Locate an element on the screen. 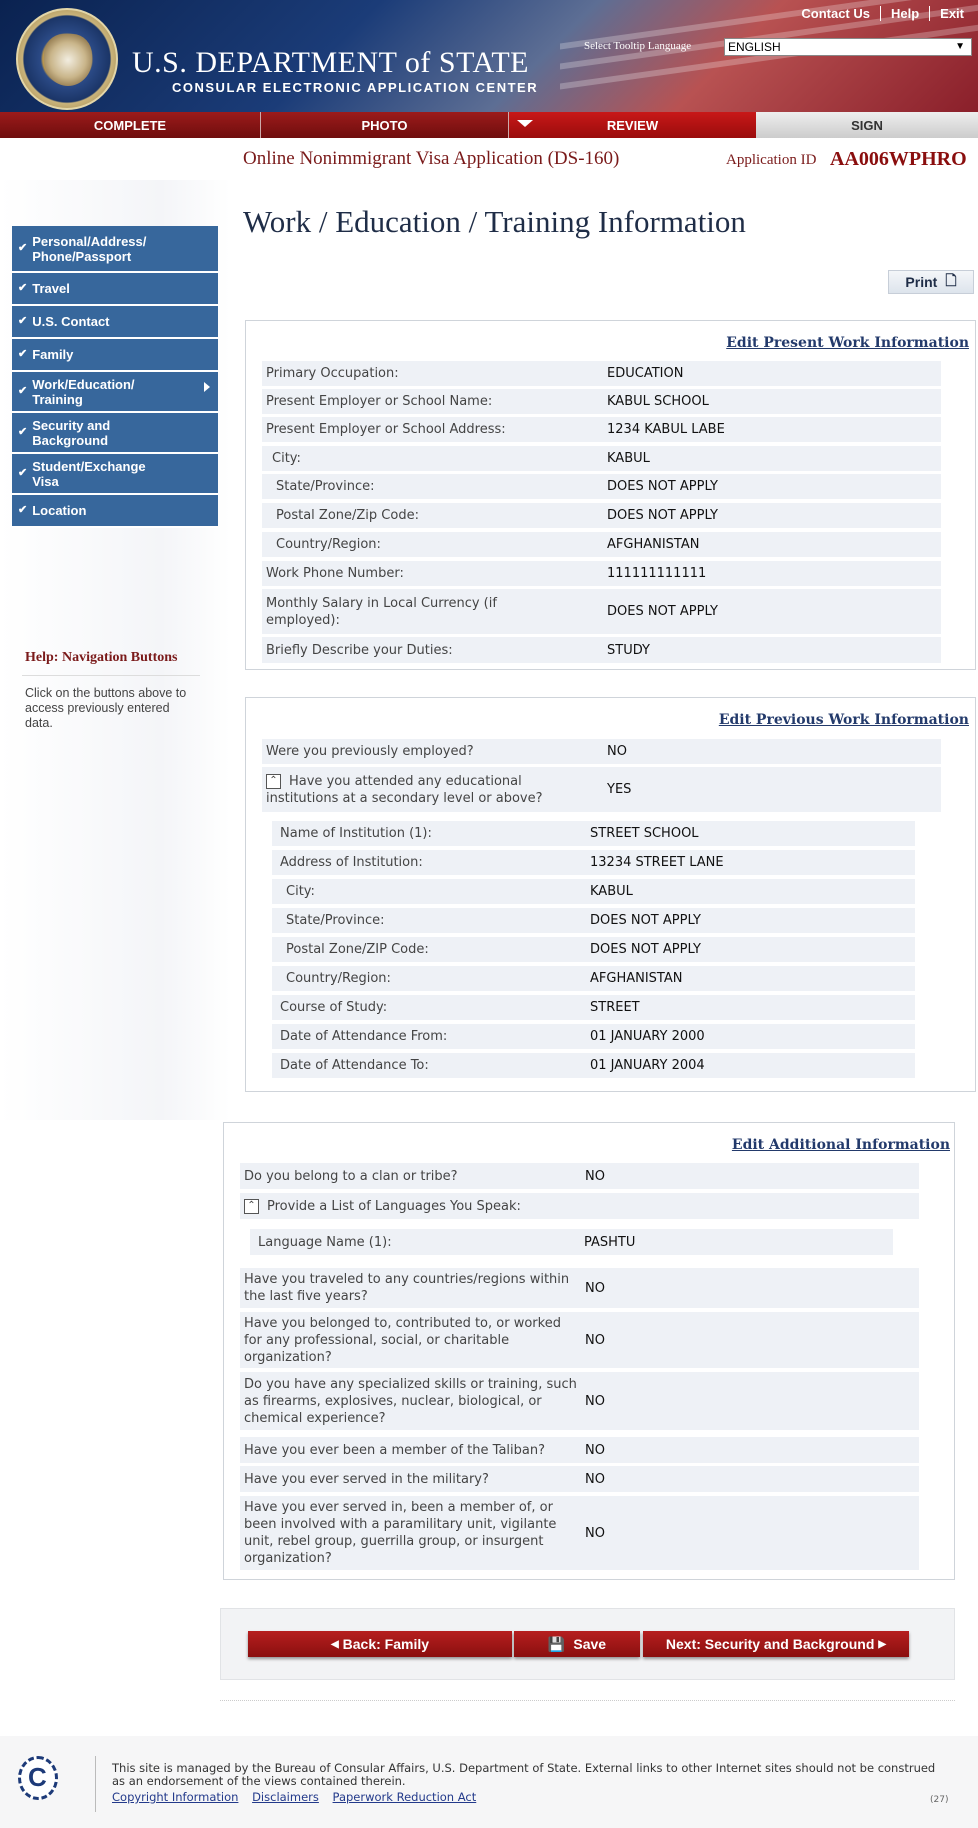 This screenshot has height=1828, width=978. field-label-text: Course of Study: is located at coordinates (334, 1007).